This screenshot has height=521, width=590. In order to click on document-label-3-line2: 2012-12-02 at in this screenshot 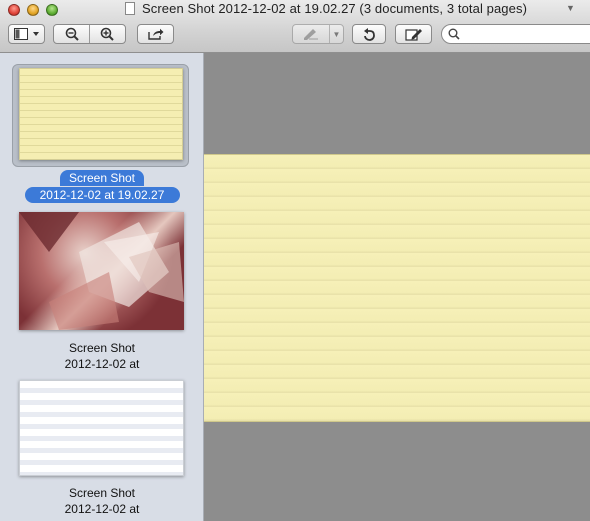, I will do `click(102, 509)`.